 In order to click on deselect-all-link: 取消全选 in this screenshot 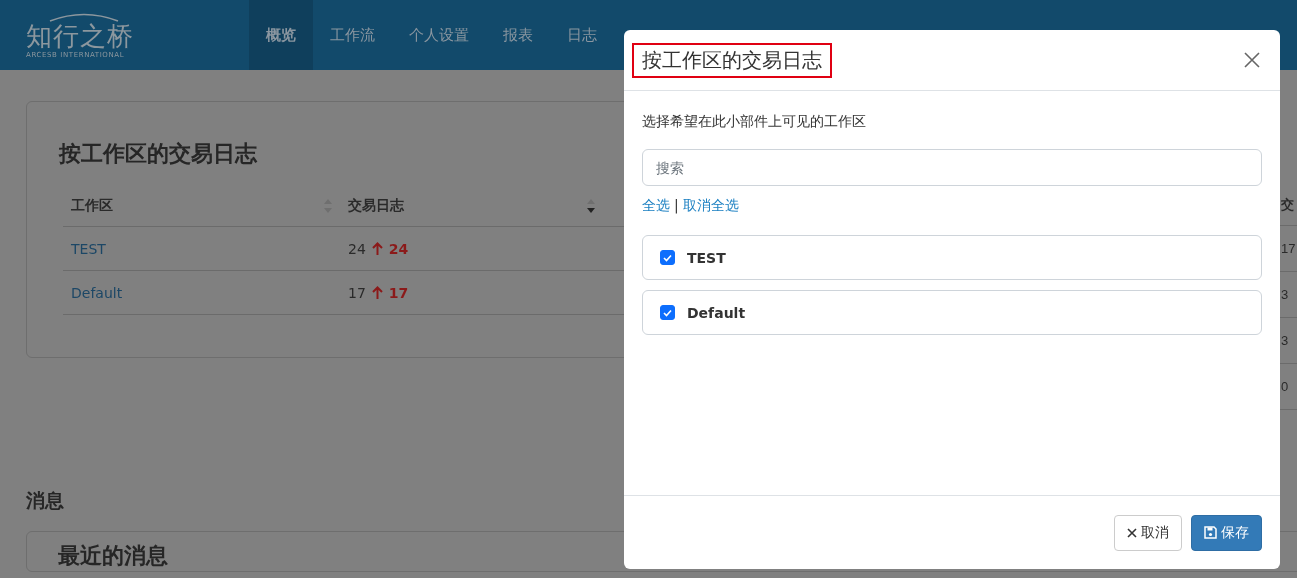, I will do `click(710, 206)`.